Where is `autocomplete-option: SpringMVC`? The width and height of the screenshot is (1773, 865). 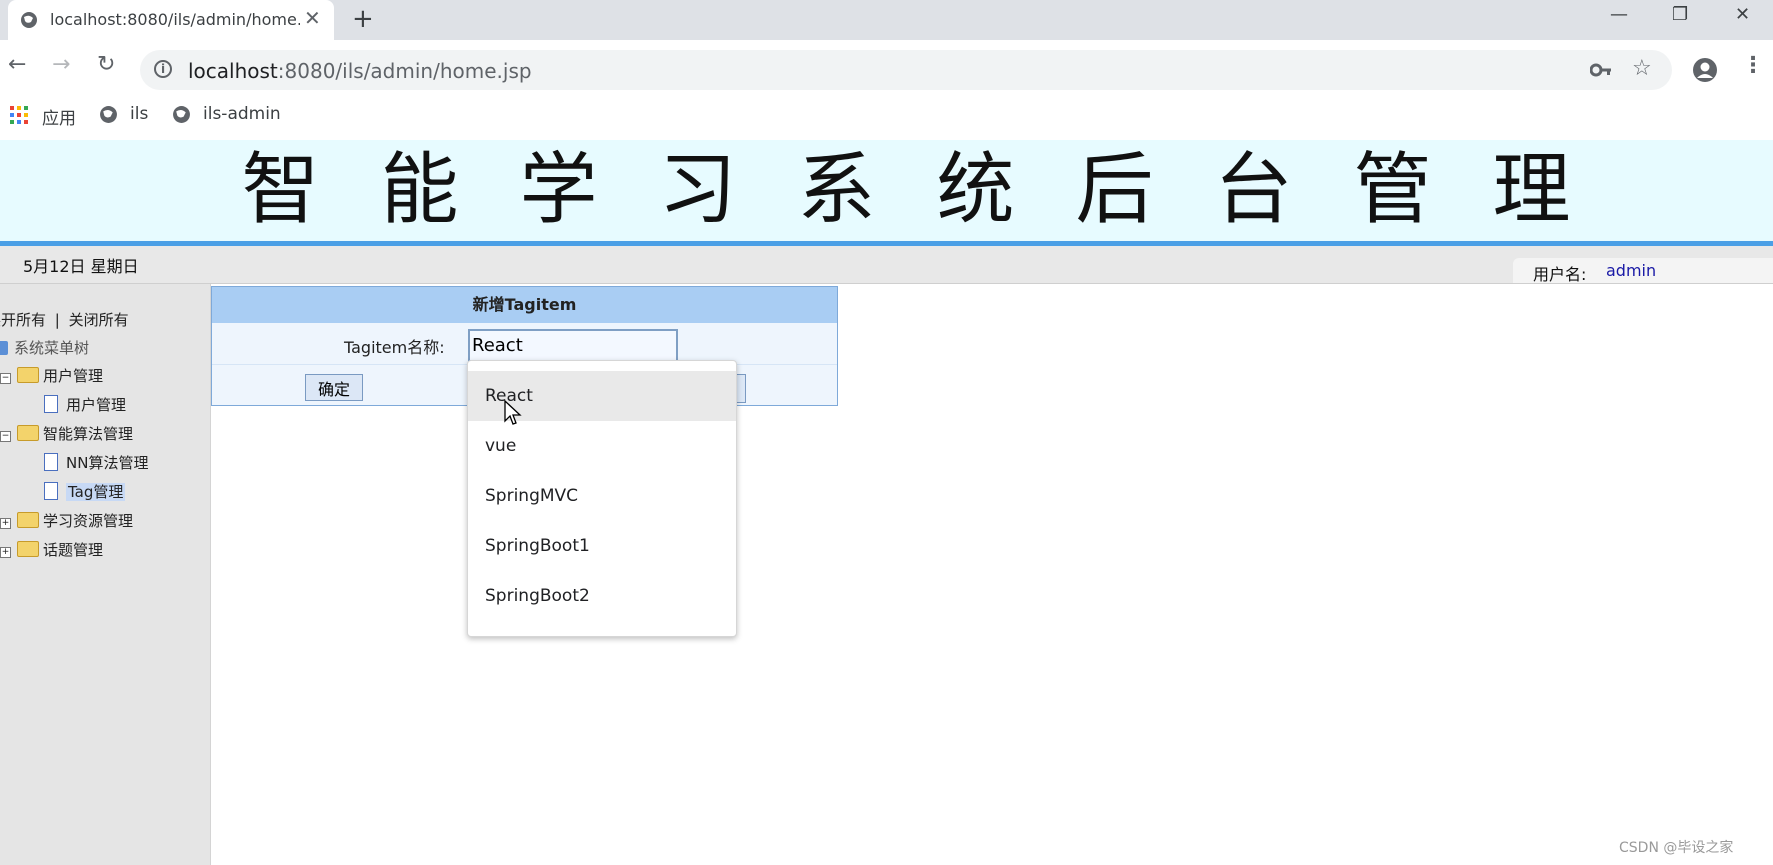
autocomplete-option: SpringMVC is located at coordinates (602, 496).